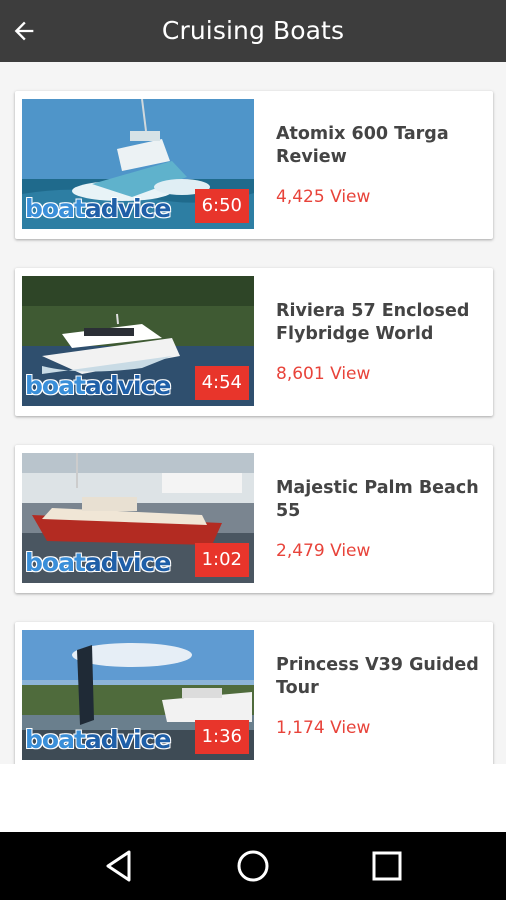  Describe the element at coordinates (221, 560) in the screenshot. I see `duration-badge: 1:02` at that location.